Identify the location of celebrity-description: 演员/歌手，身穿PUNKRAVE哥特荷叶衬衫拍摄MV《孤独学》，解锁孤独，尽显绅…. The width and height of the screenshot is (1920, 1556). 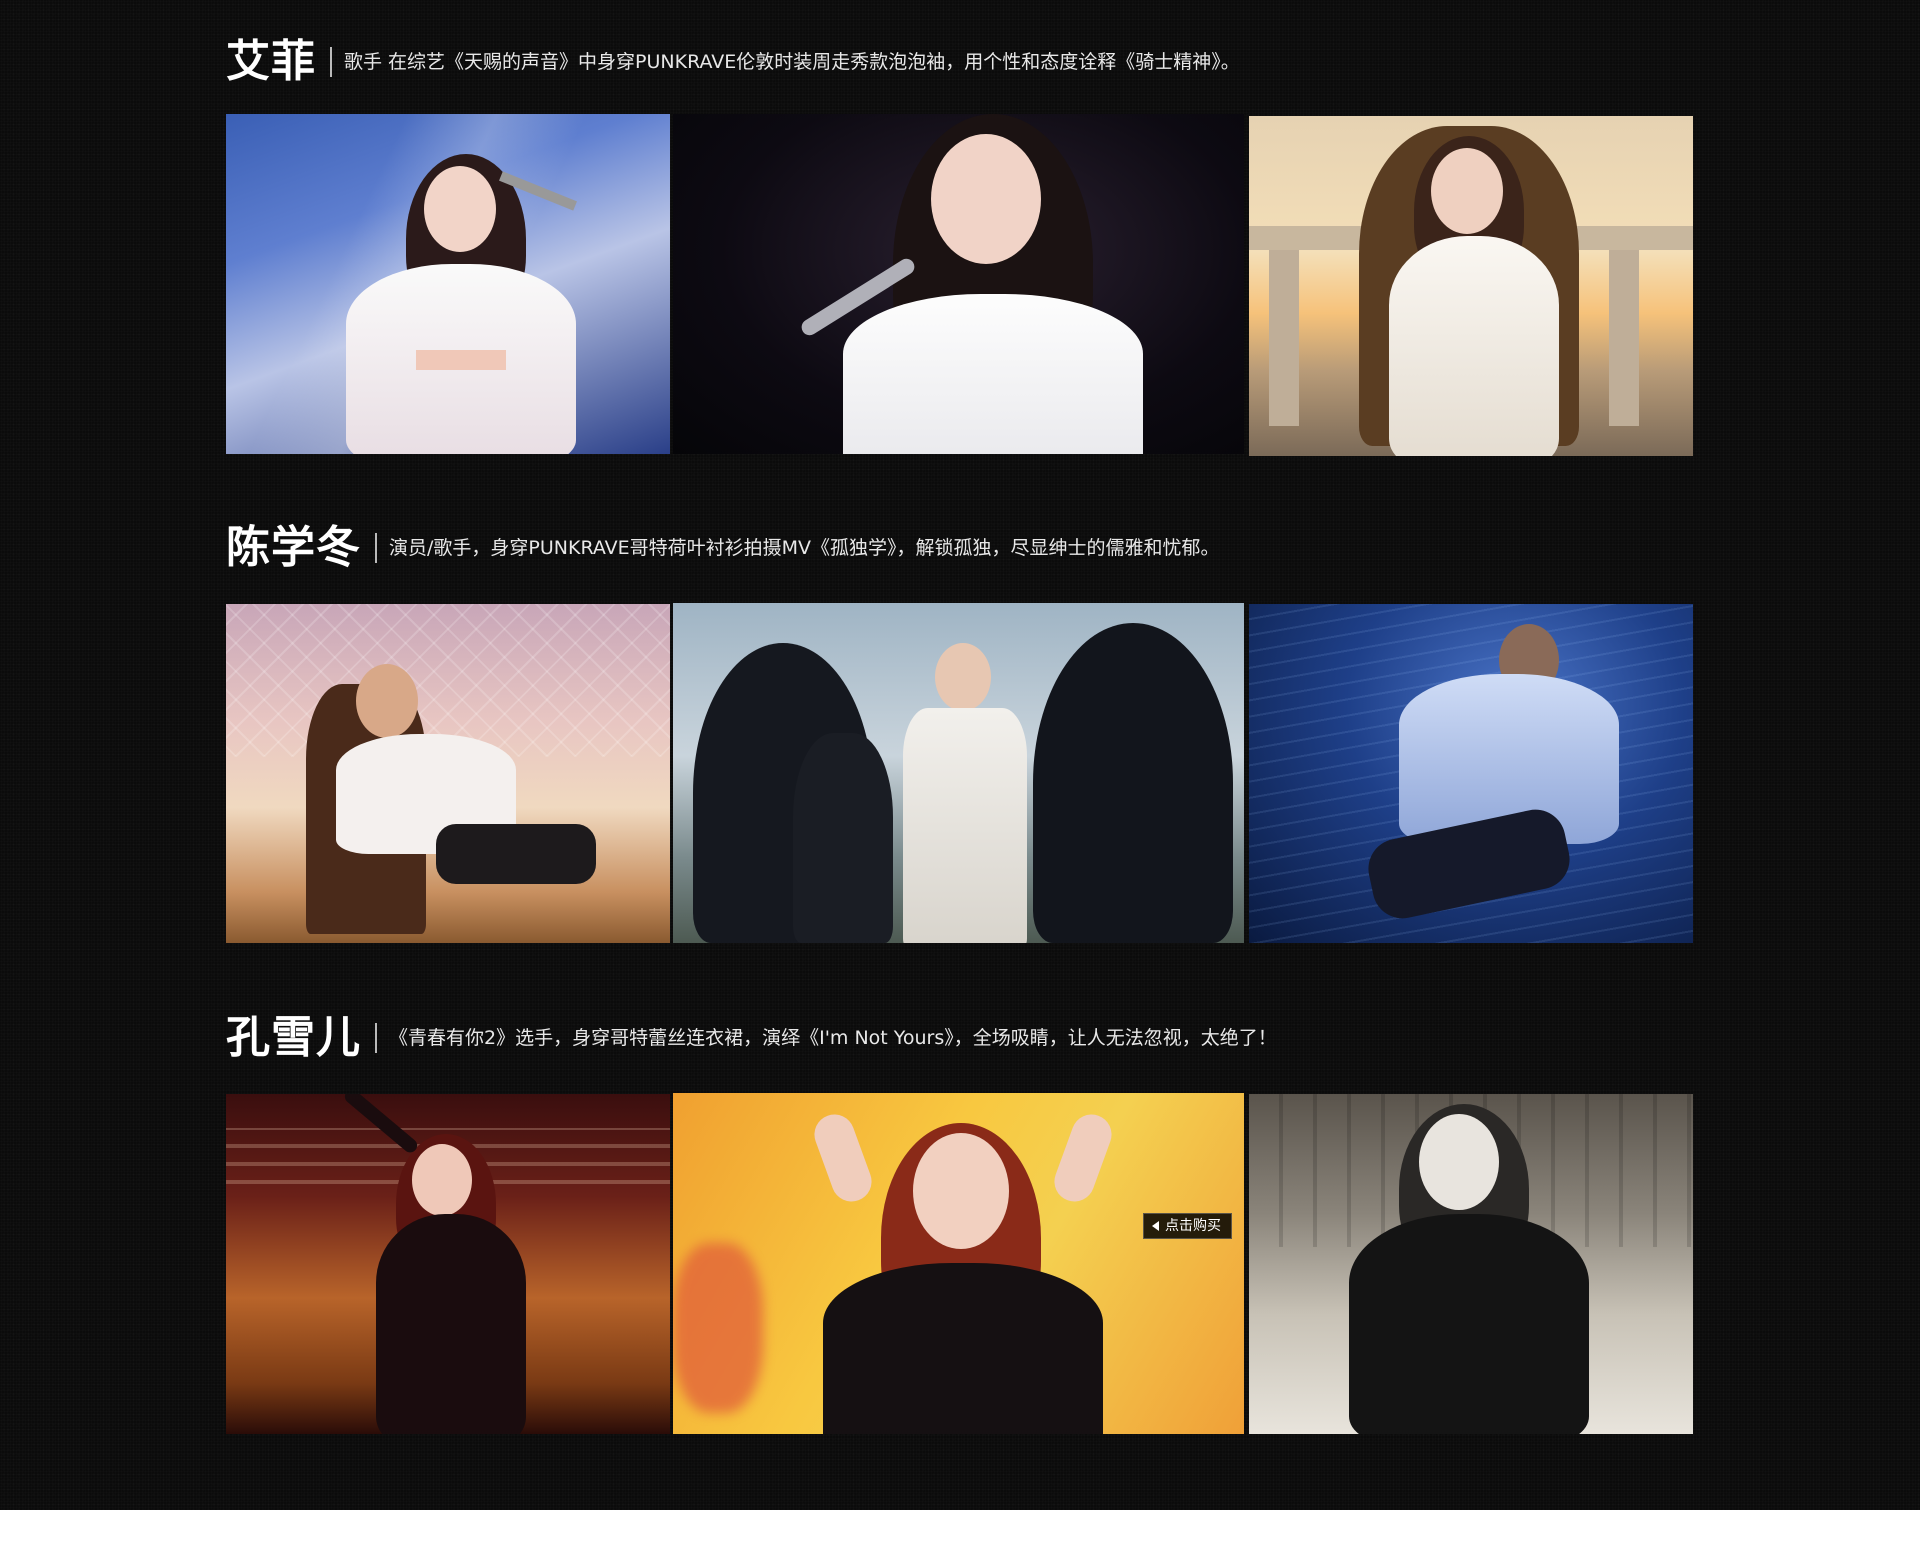
(804, 547).